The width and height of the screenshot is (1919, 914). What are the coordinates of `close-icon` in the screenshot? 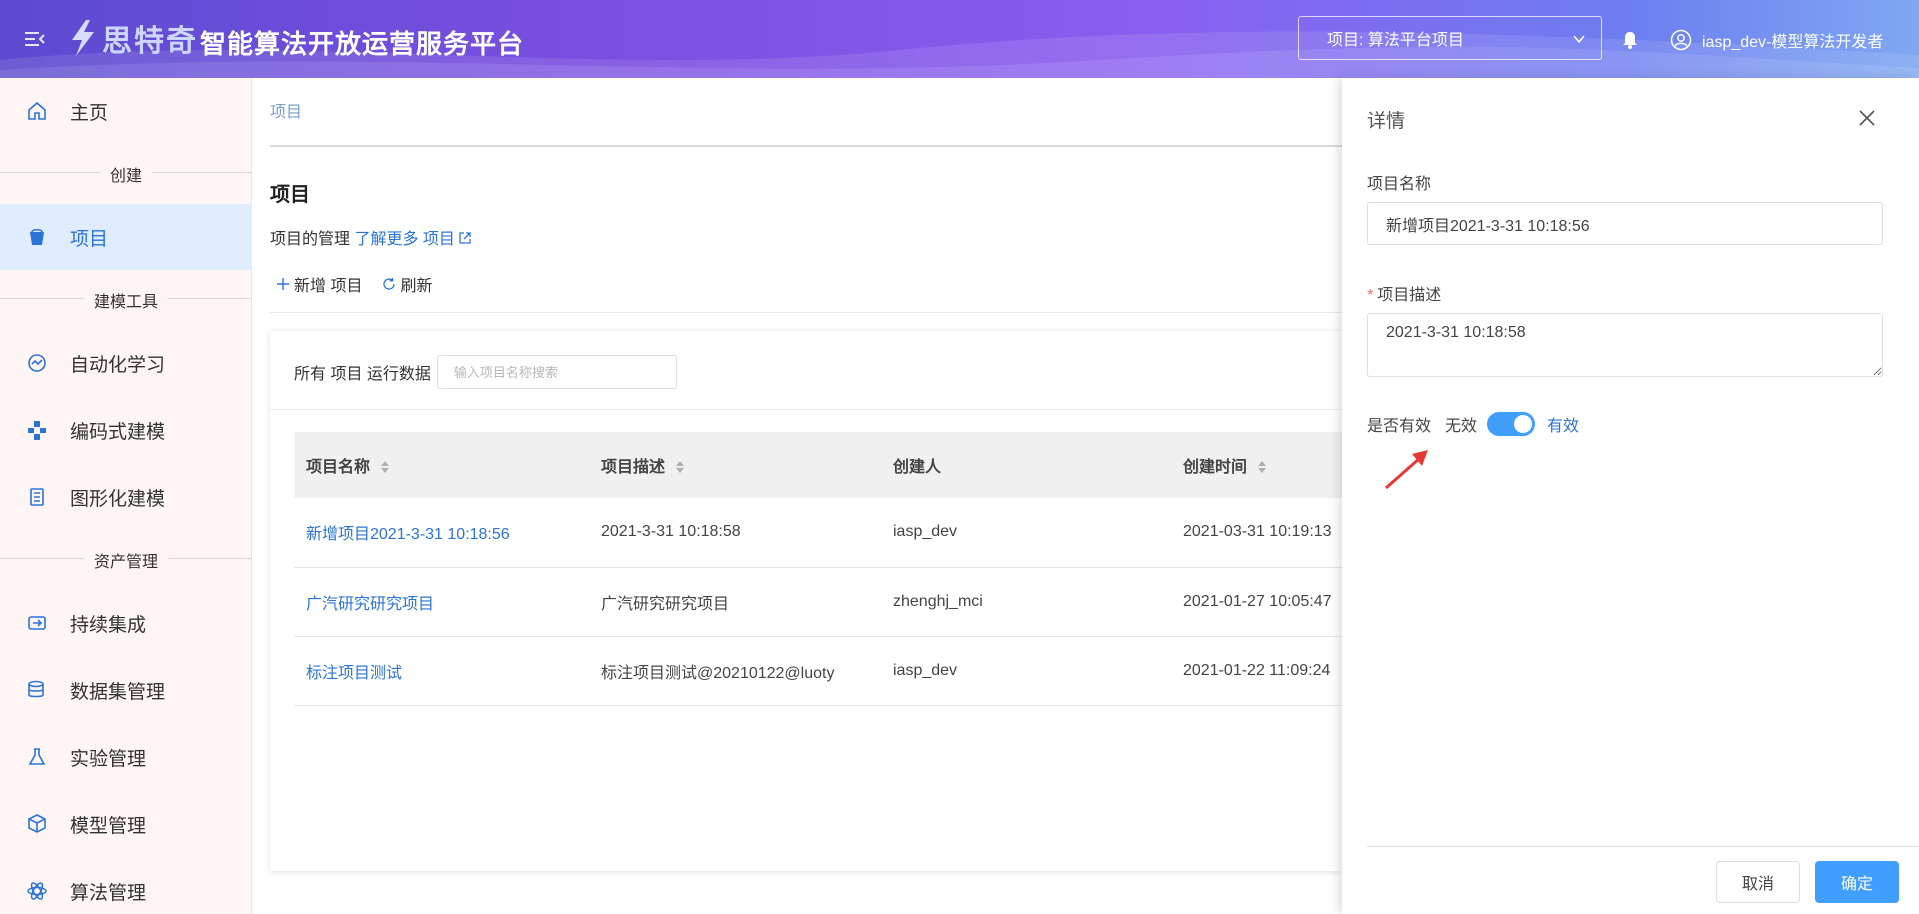 It's located at (1867, 118).